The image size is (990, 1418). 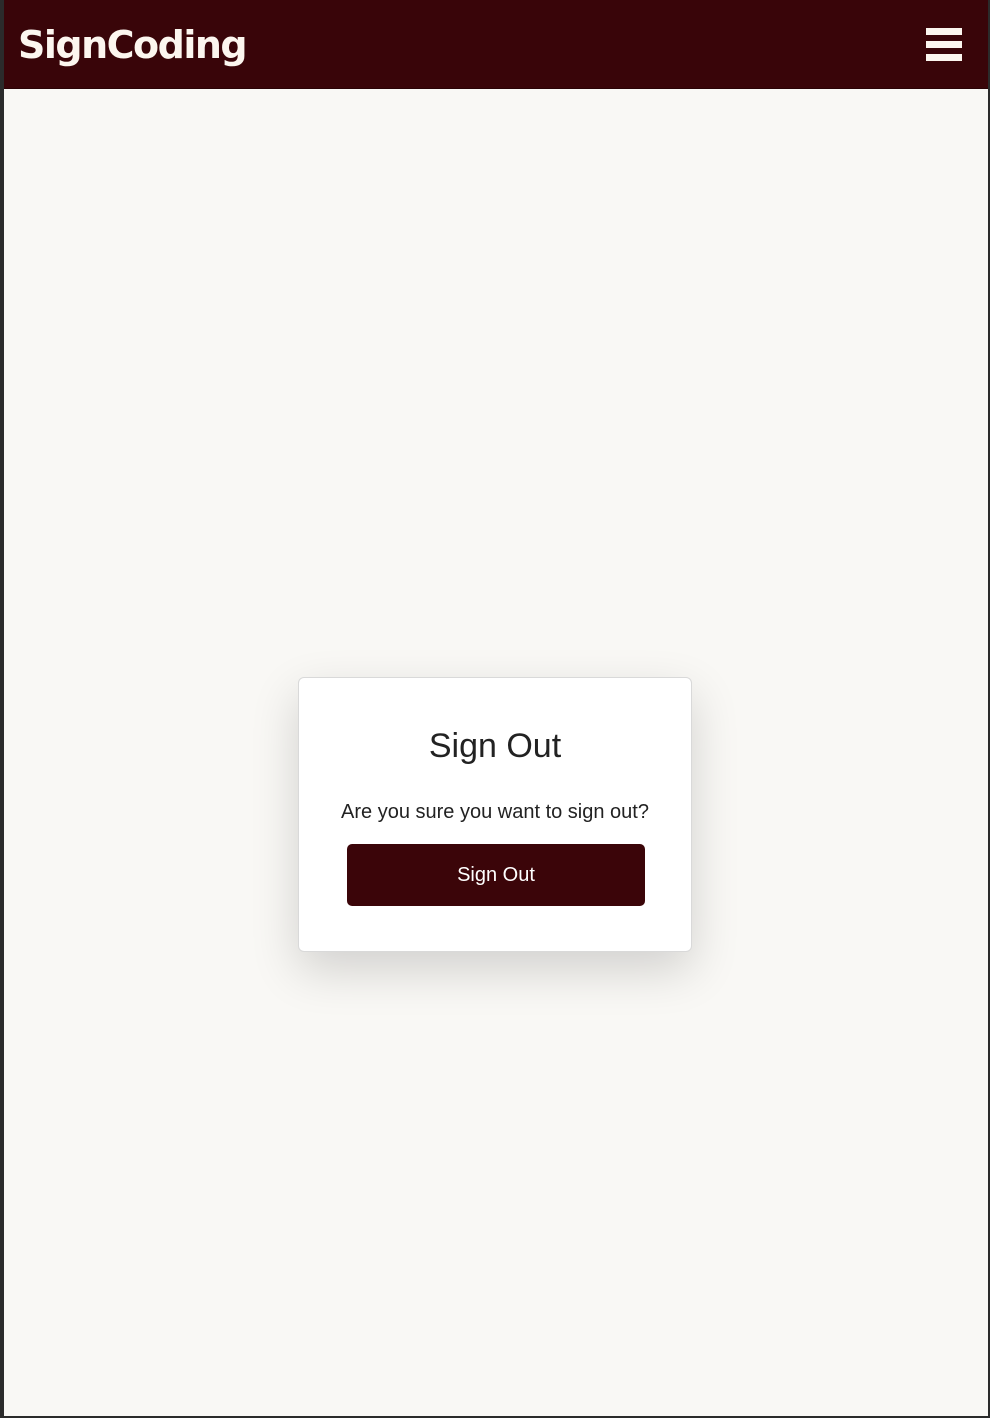 What do you see at coordinates (133, 45) in the screenshot?
I see `brand-logo: SignCoding` at bounding box center [133, 45].